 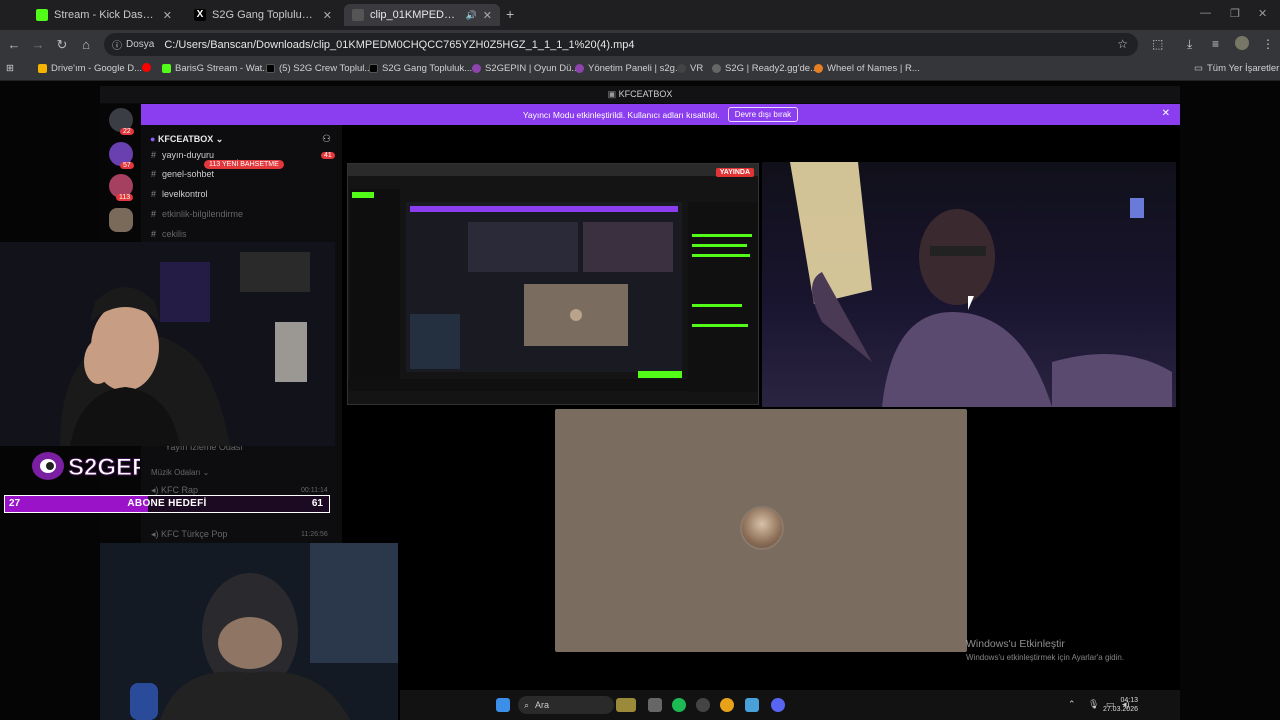 I want to click on discord-titlebar: ▣ KFCEATBOX, so click(x=640, y=94).